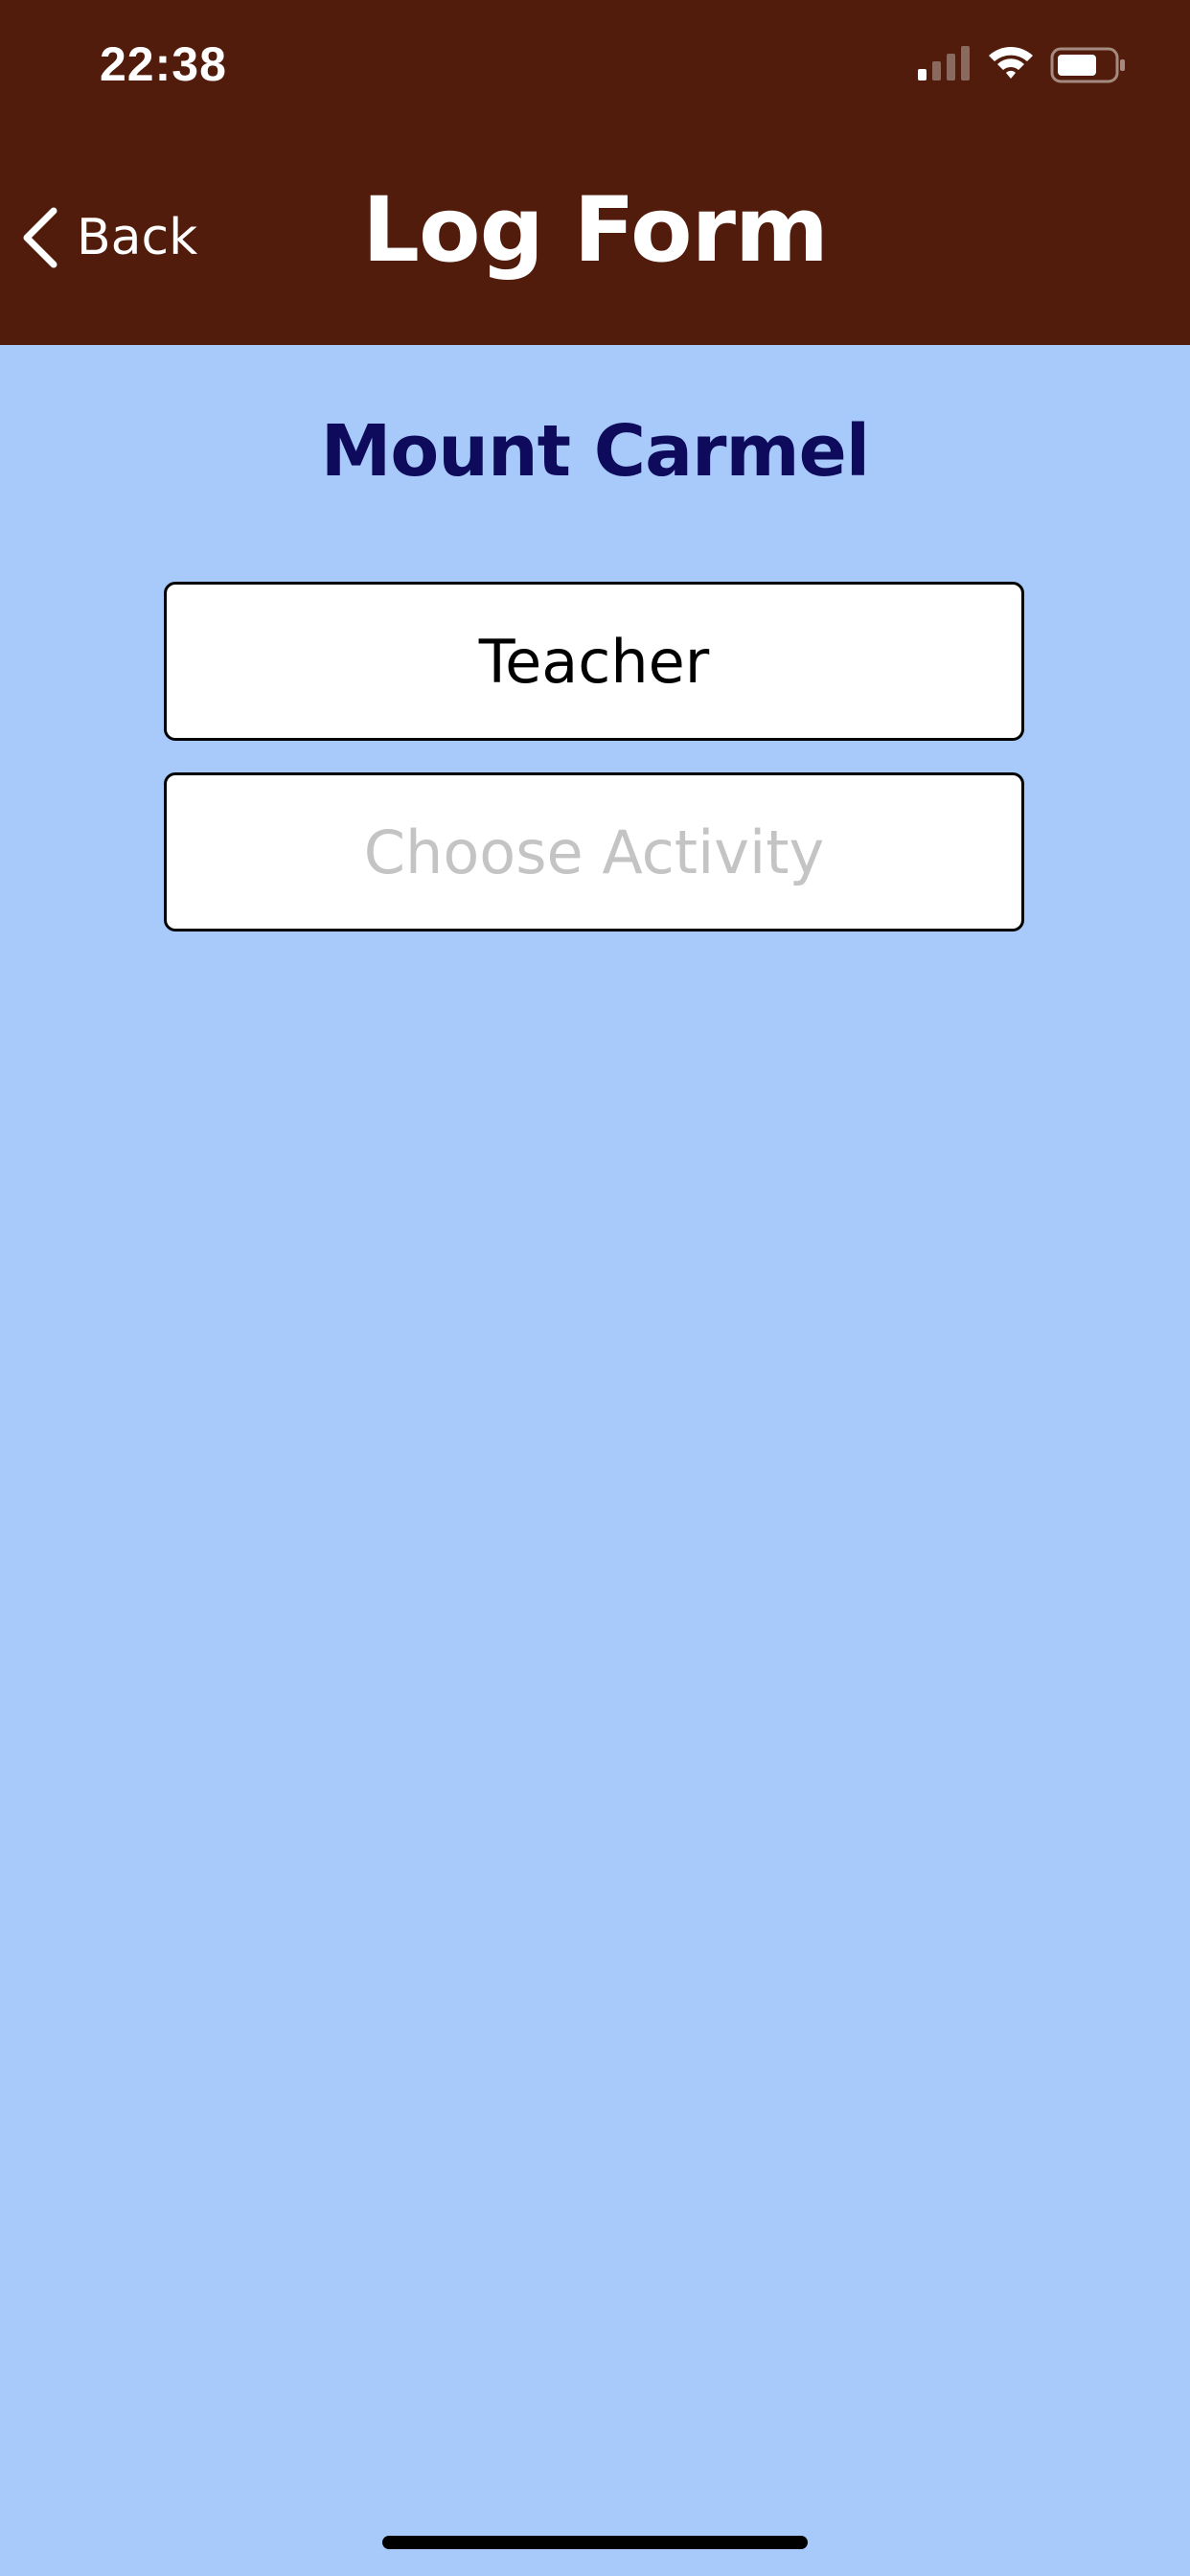 Image resolution: width=1190 pixels, height=2576 pixels. Describe the element at coordinates (1011, 63) in the screenshot. I see `wifi-icon` at that location.